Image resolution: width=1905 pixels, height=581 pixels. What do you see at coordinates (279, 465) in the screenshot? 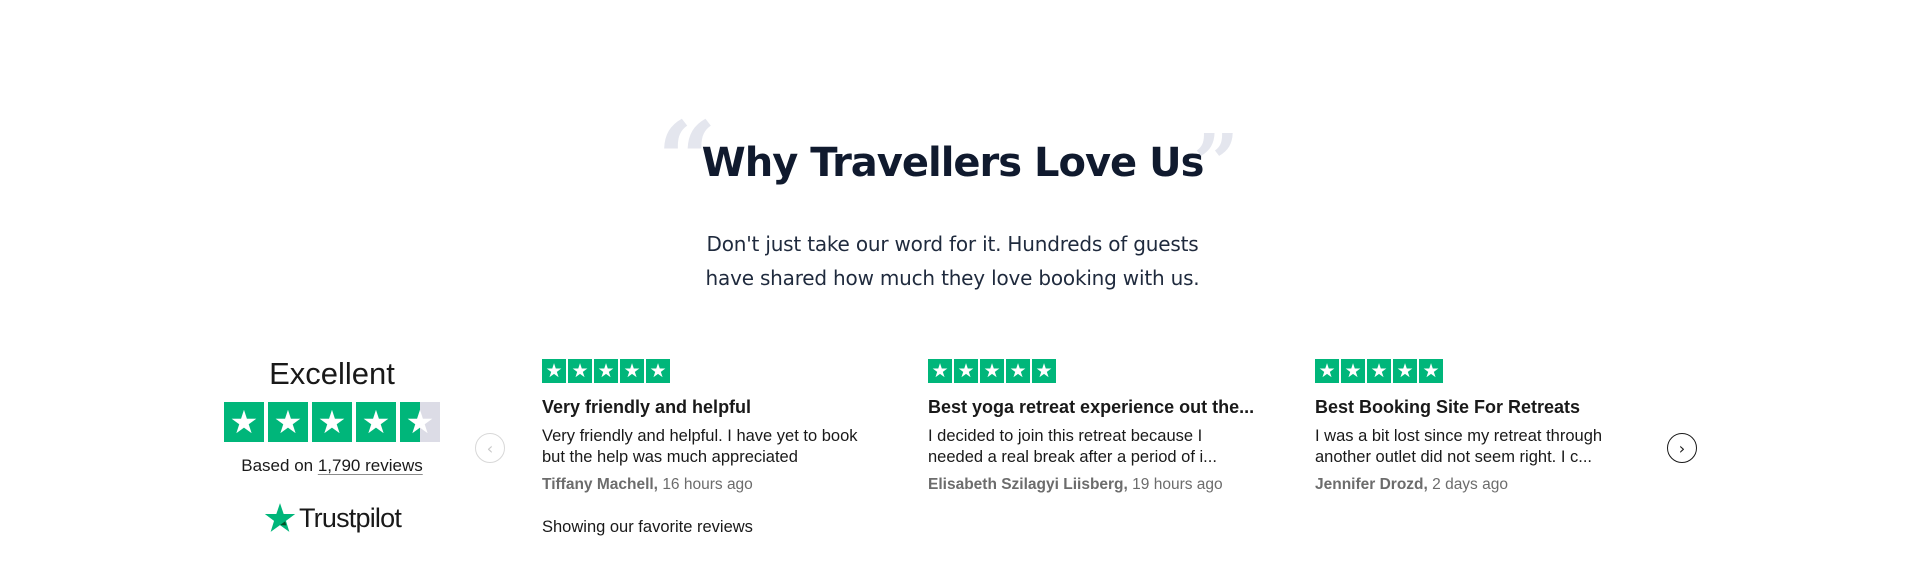
I see `based-on-prefix: Based on` at bounding box center [279, 465].